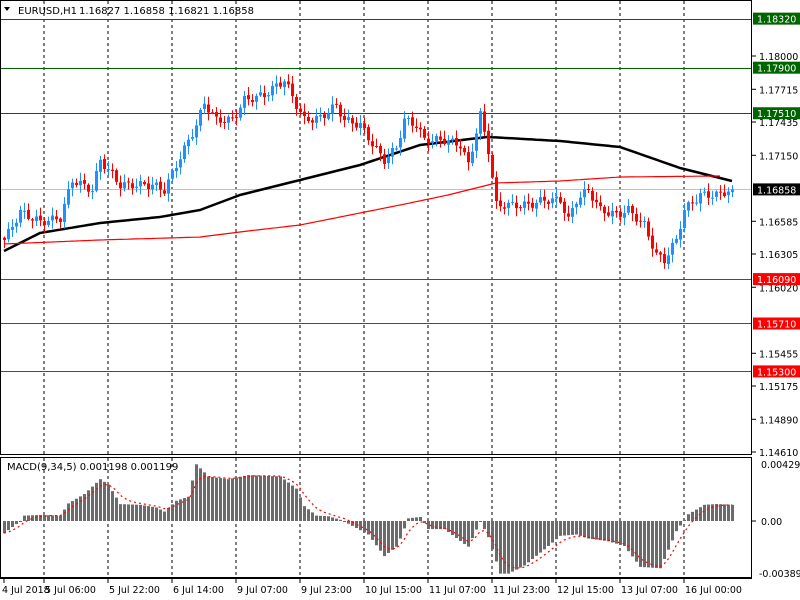 The width and height of the screenshot is (800, 600). I want to click on level-tag-label: 1.15300, so click(776, 372).